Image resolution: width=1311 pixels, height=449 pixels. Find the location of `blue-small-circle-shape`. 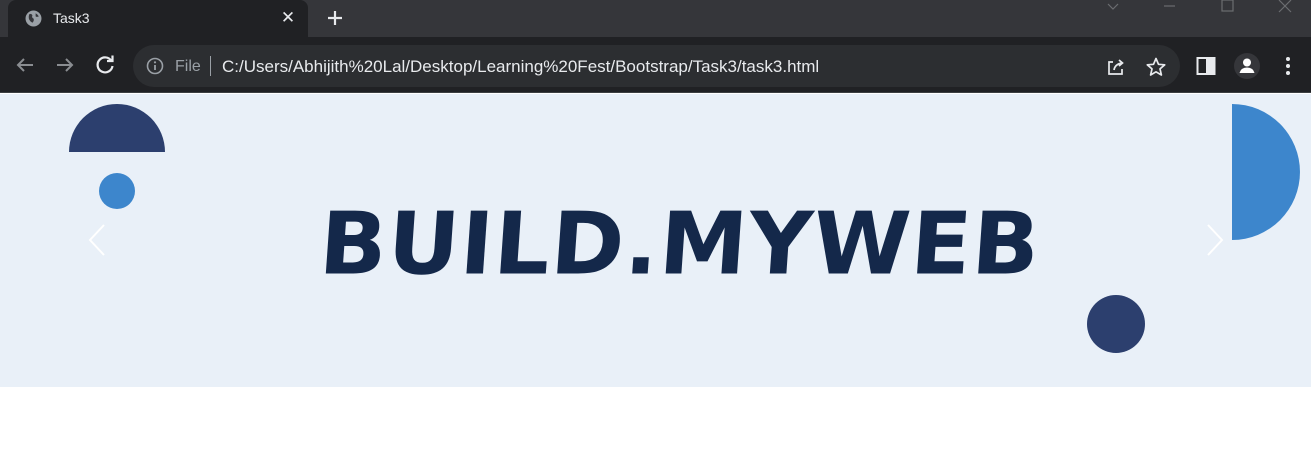

blue-small-circle-shape is located at coordinates (117, 191).